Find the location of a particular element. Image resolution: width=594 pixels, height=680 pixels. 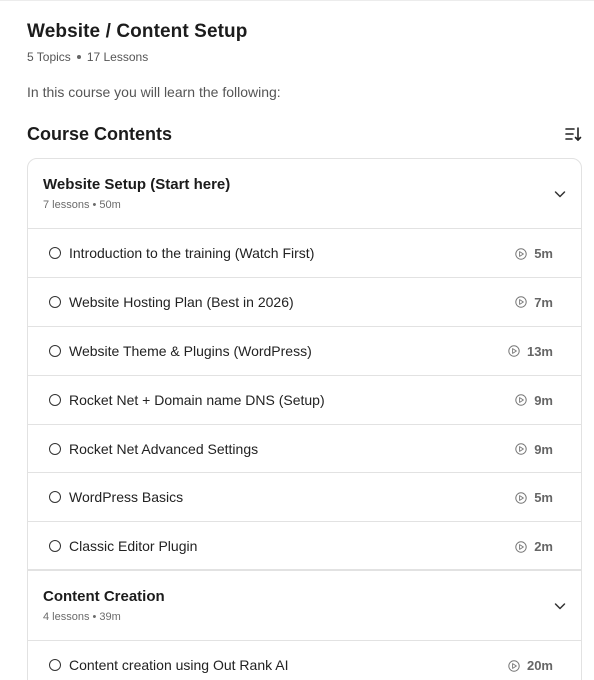

course-title: Website / Content Setup is located at coordinates (137, 31).